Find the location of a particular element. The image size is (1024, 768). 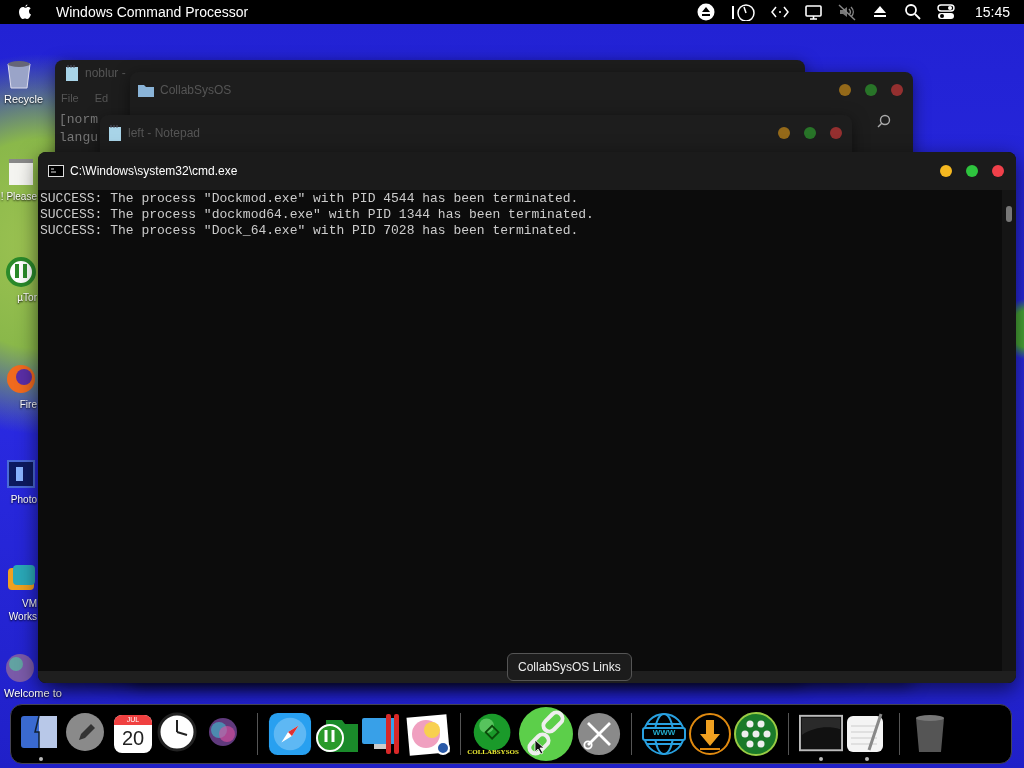

icon-label: Works is located at coordinates (22, 616).